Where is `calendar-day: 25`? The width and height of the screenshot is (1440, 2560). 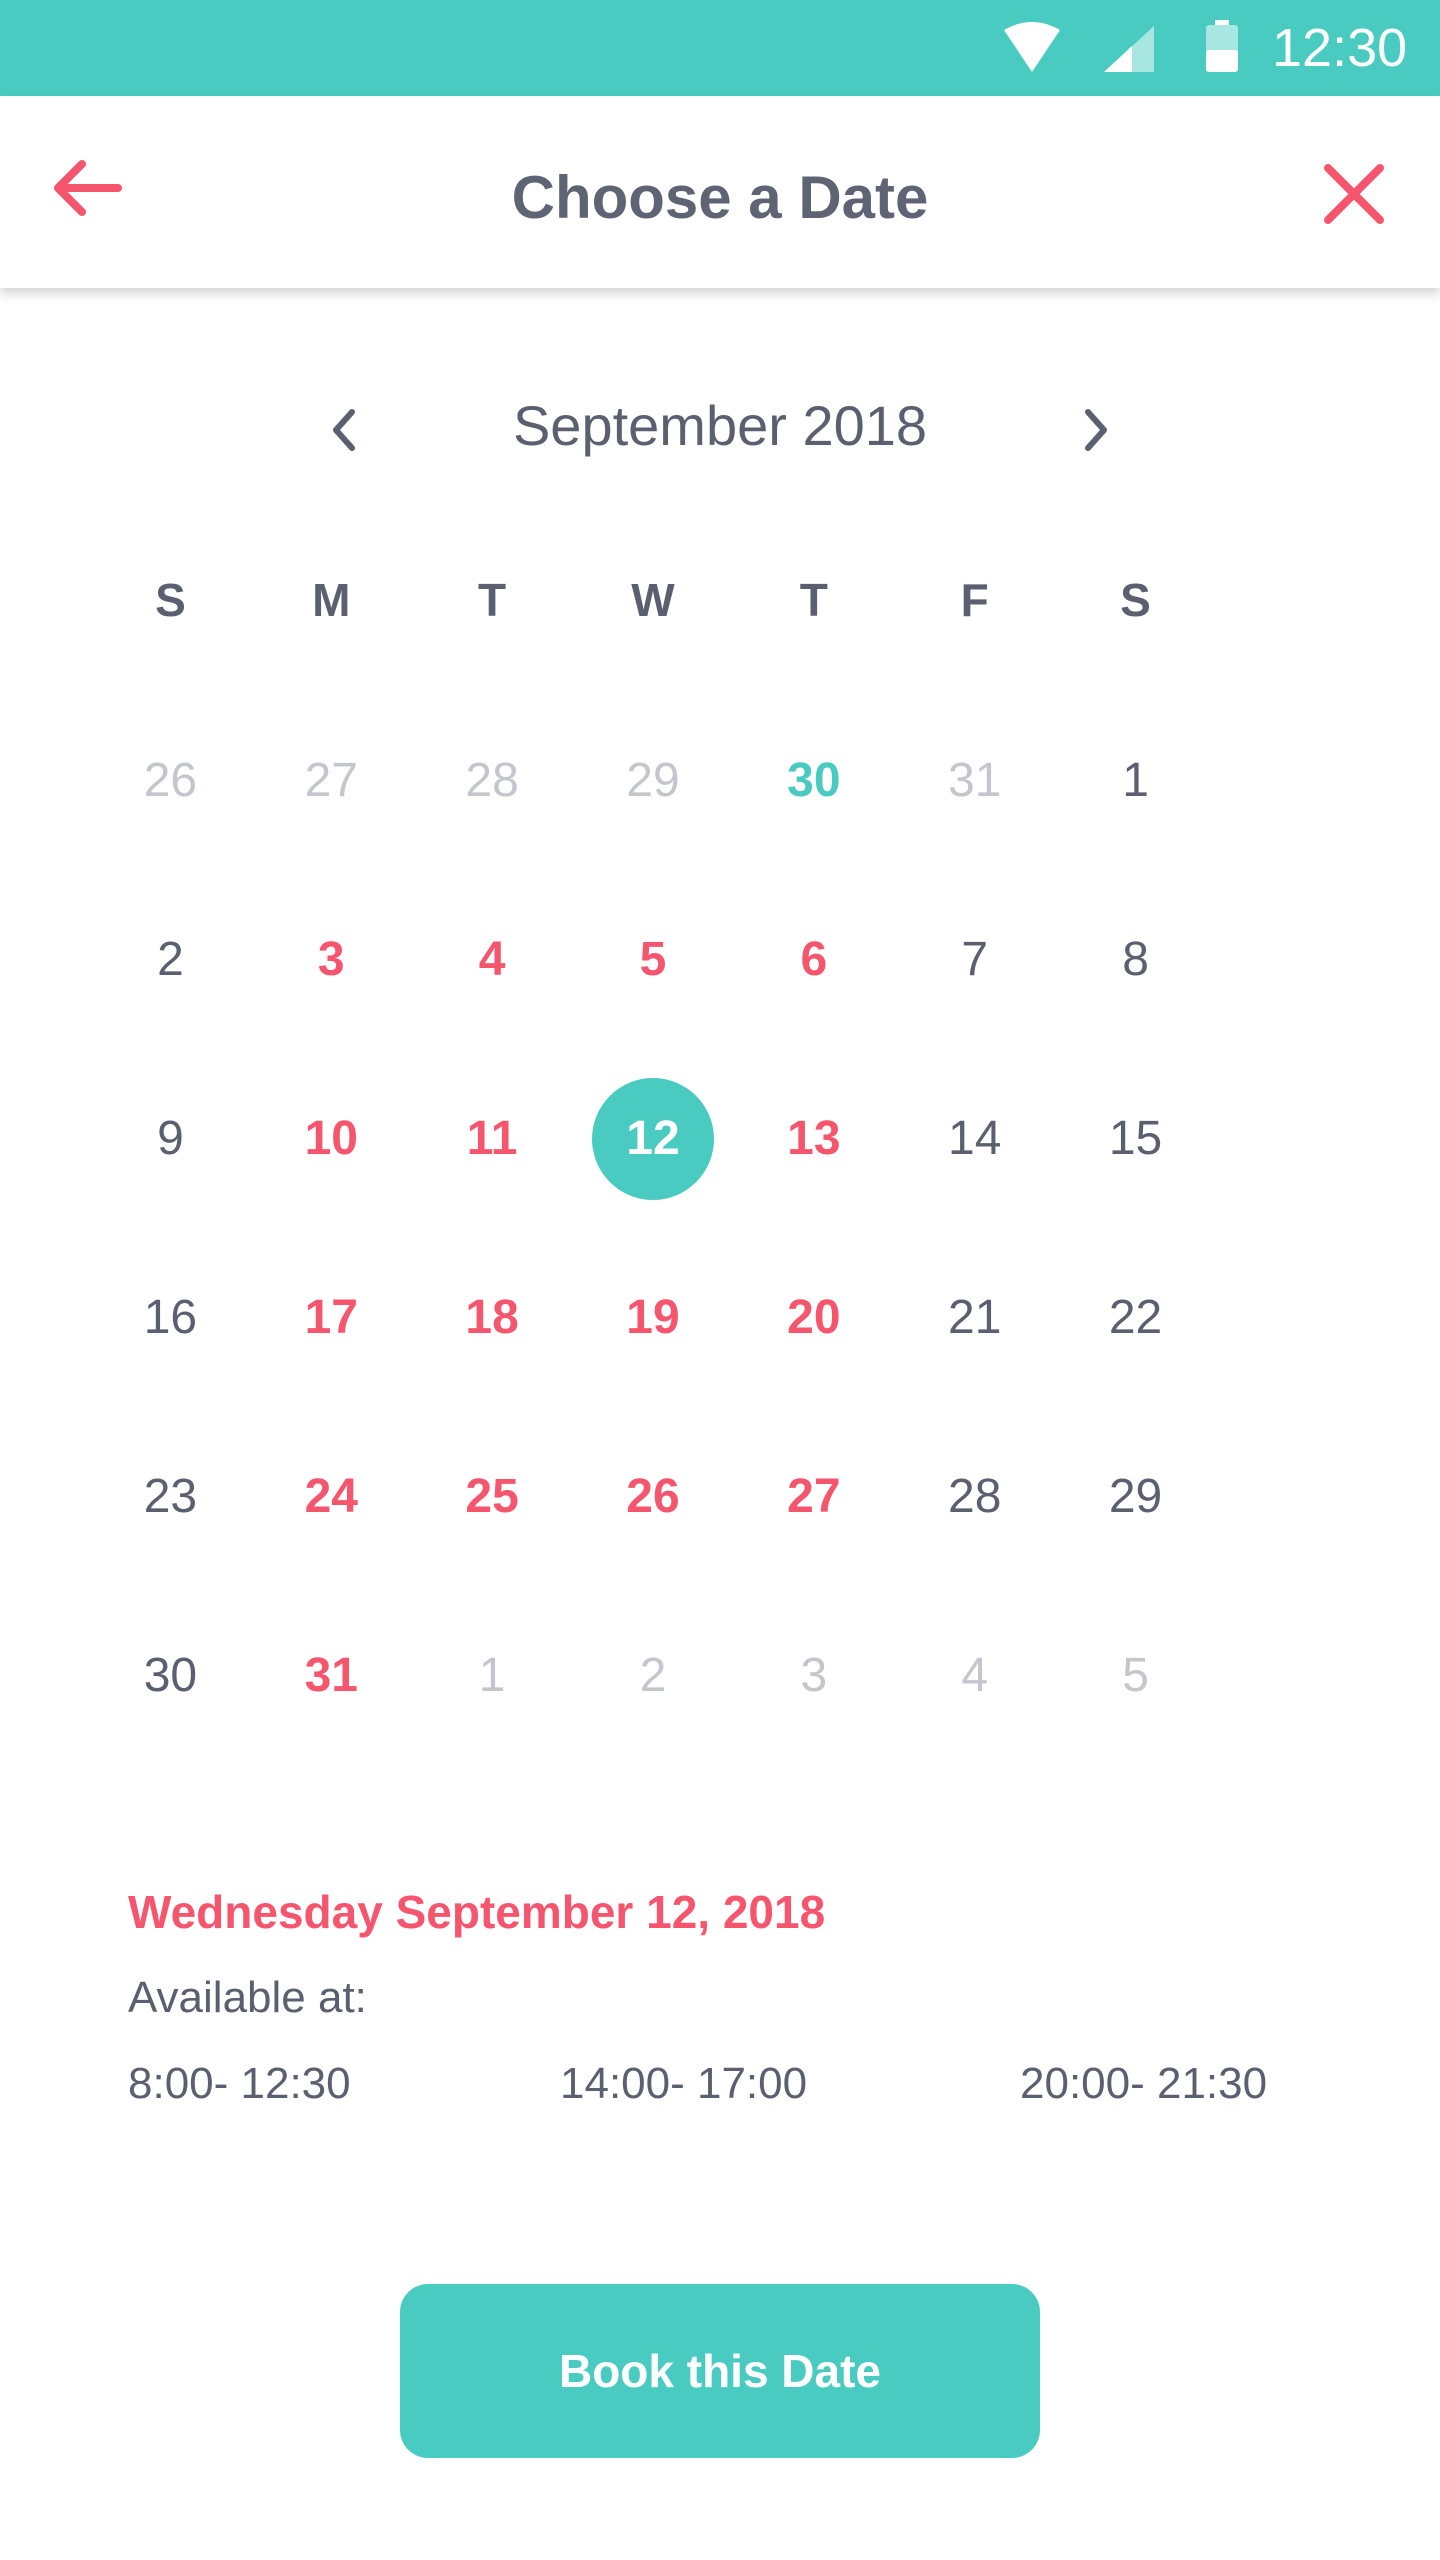 calendar-day: 25 is located at coordinates (492, 1529).